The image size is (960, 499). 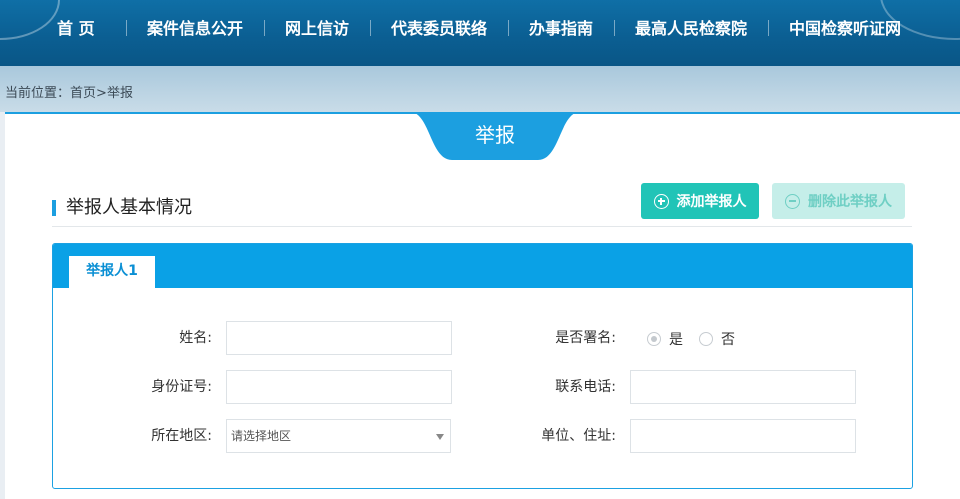 What do you see at coordinates (122, 208) in the screenshot?
I see `section-title: 举报人基本情况` at bounding box center [122, 208].